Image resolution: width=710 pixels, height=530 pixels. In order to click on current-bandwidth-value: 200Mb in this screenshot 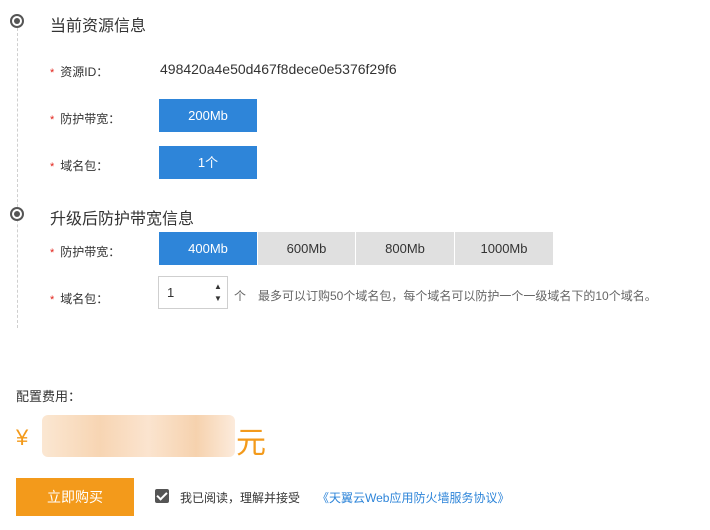, I will do `click(208, 115)`.